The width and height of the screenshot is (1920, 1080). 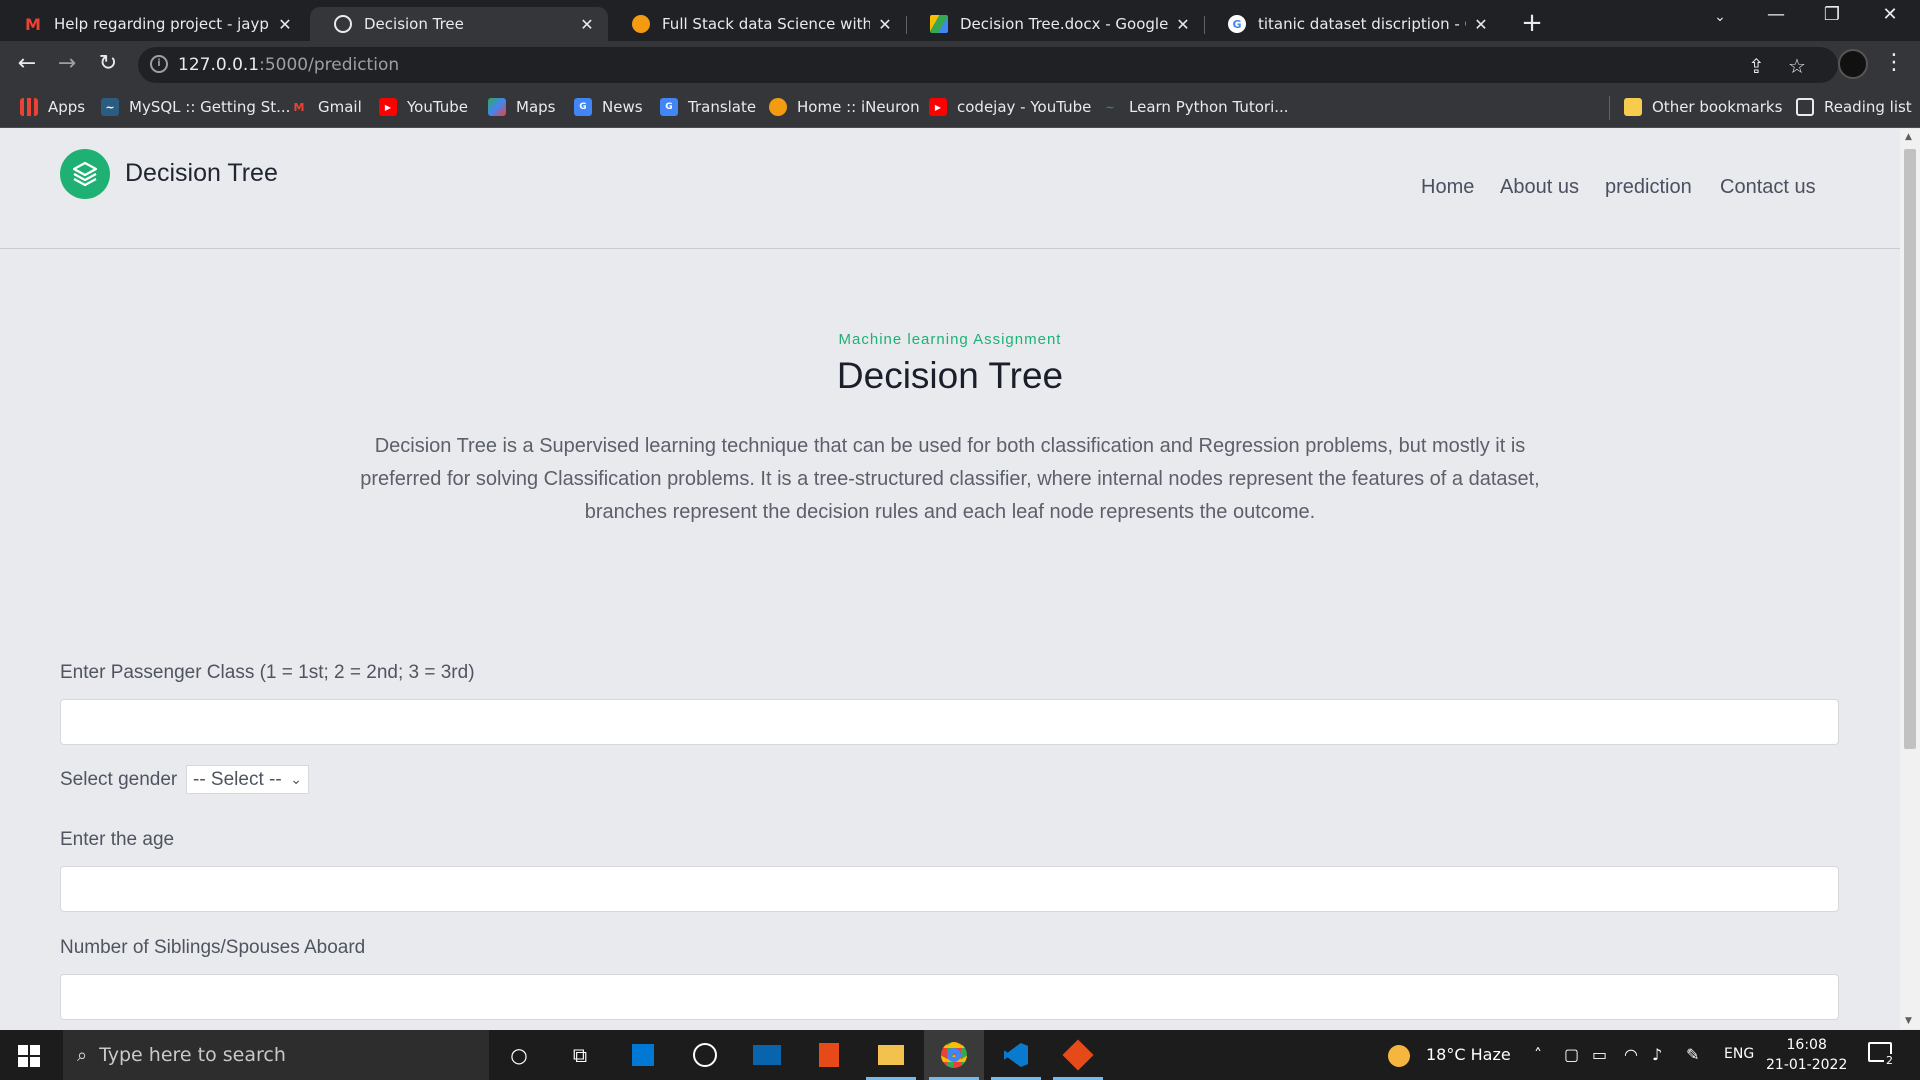 What do you see at coordinates (497, 107) in the screenshot?
I see `maps-icon` at bounding box center [497, 107].